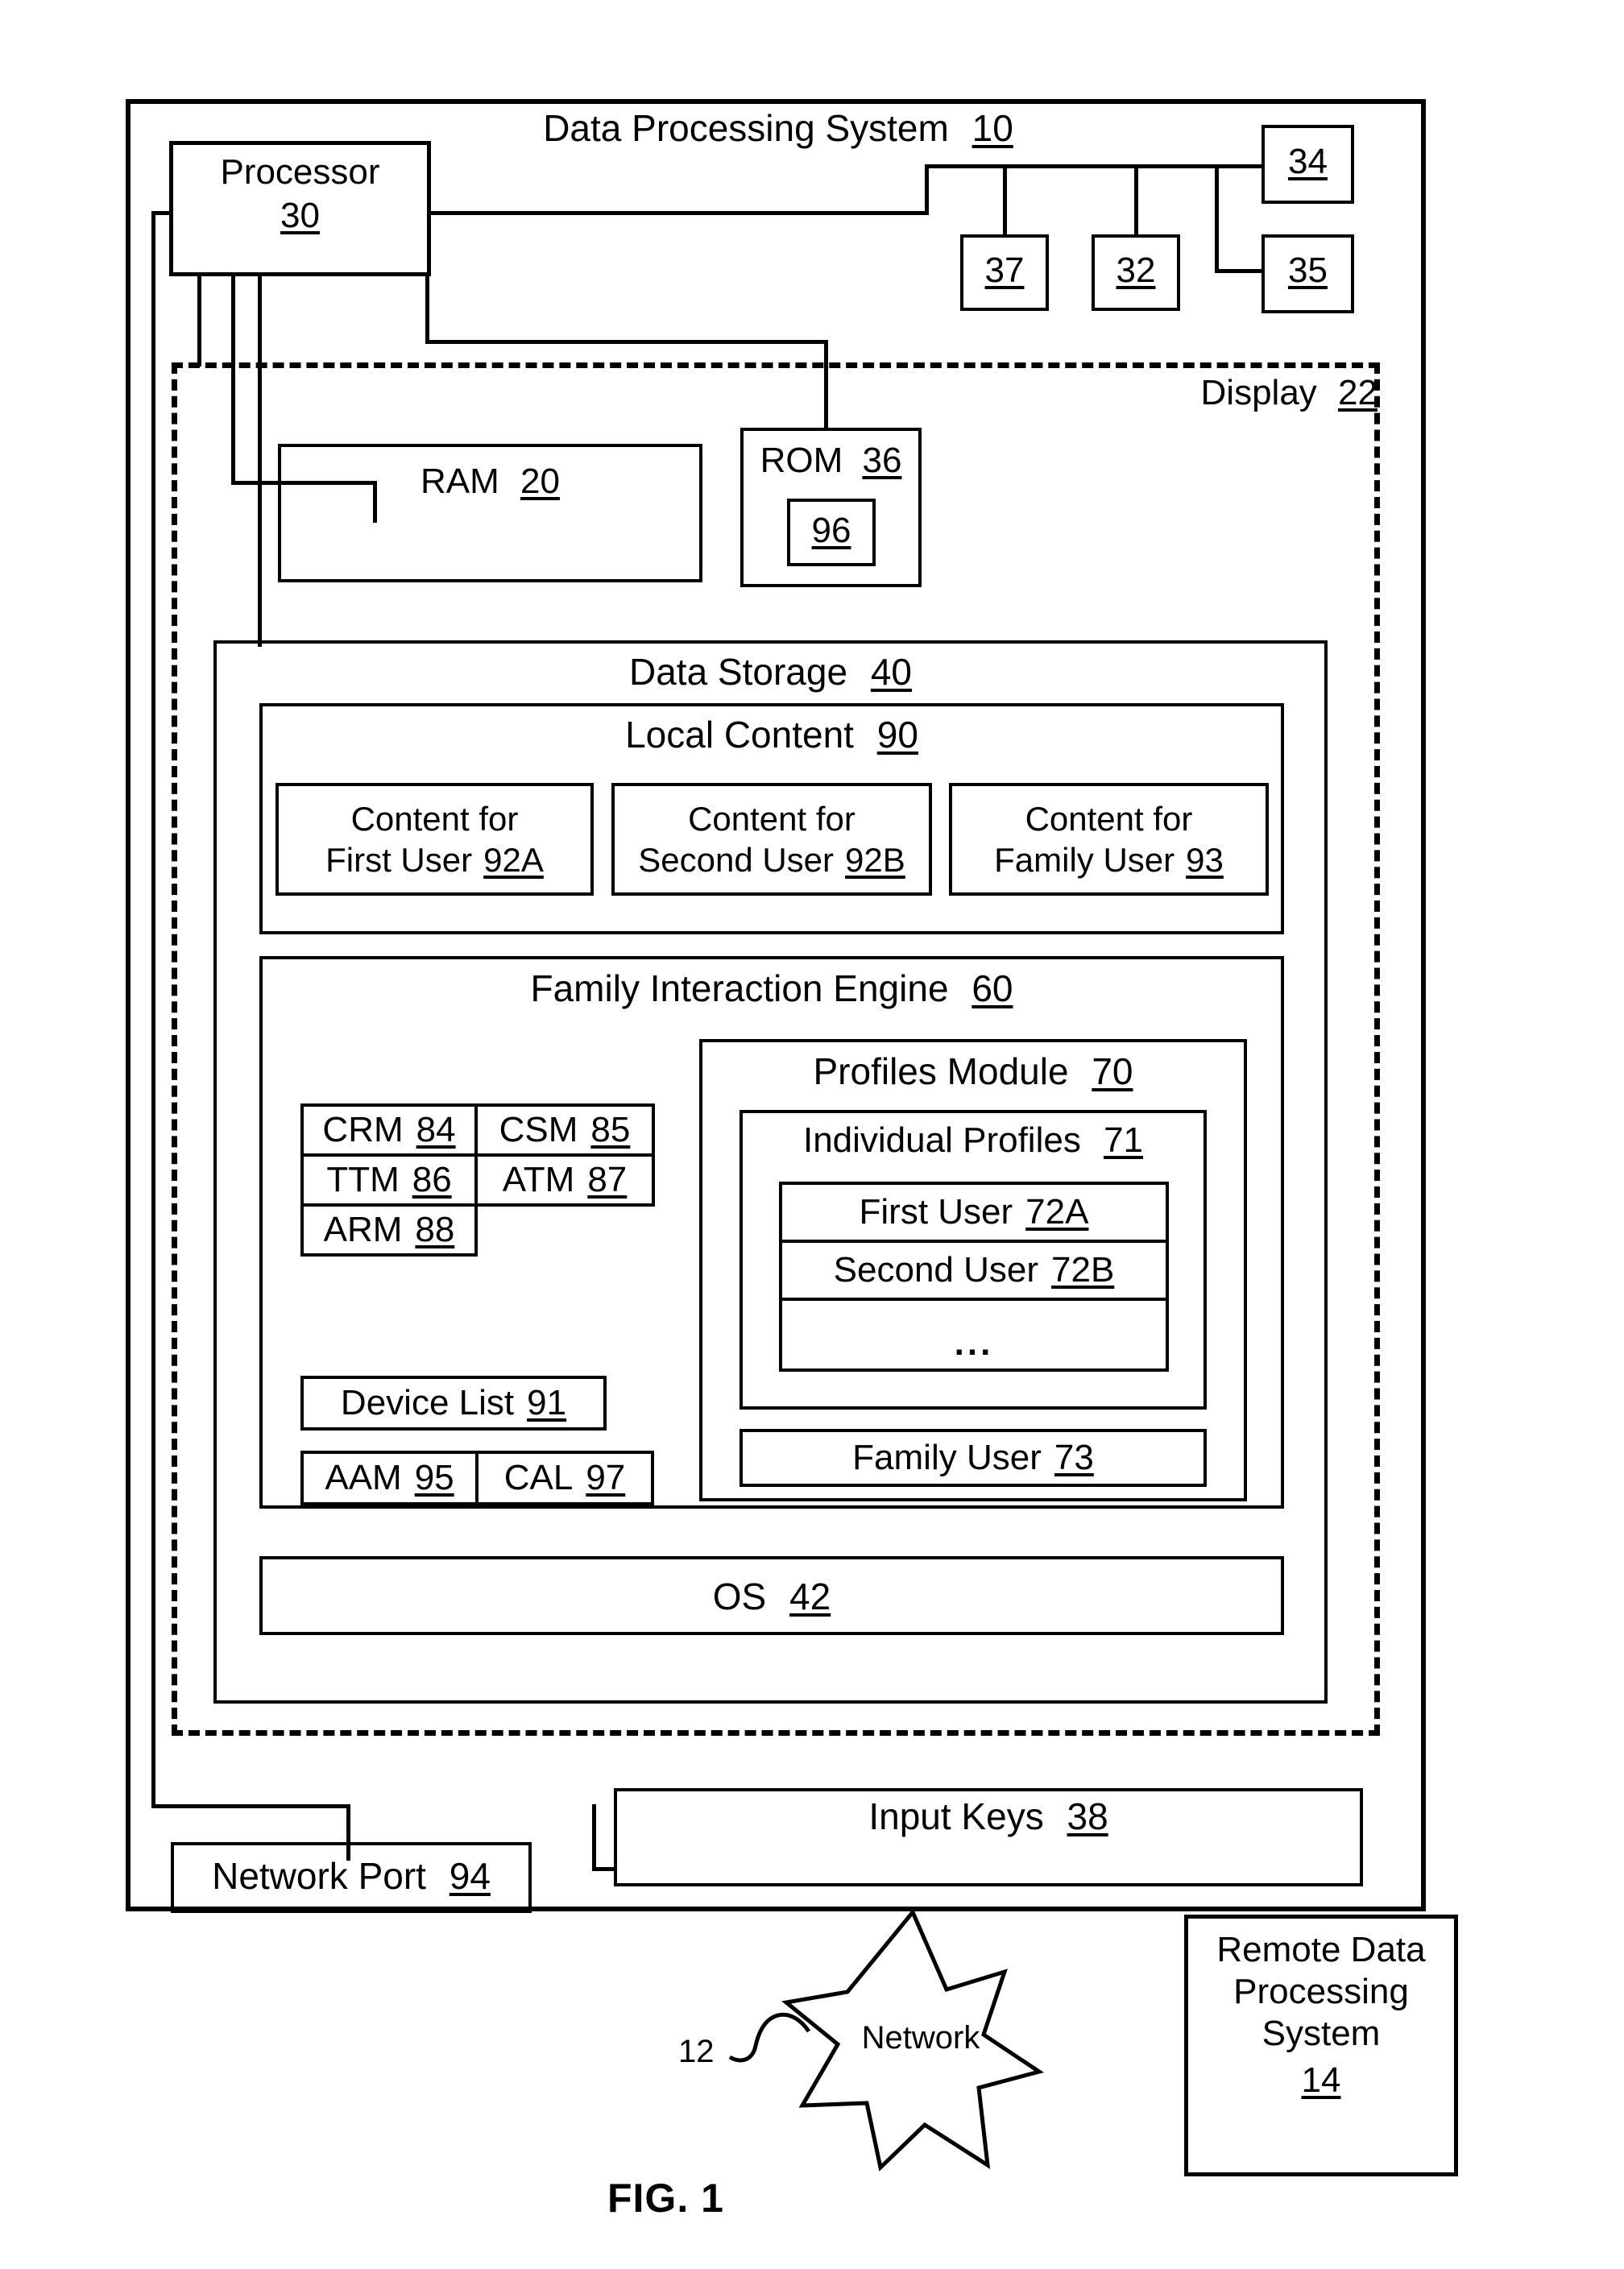 Image resolution: width=1624 pixels, height=2269 pixels. What do you see at coordinates (250, 1806) in the screenshot?
I see `wire-left-bus-bottom` at bounding box center [250, 1806].